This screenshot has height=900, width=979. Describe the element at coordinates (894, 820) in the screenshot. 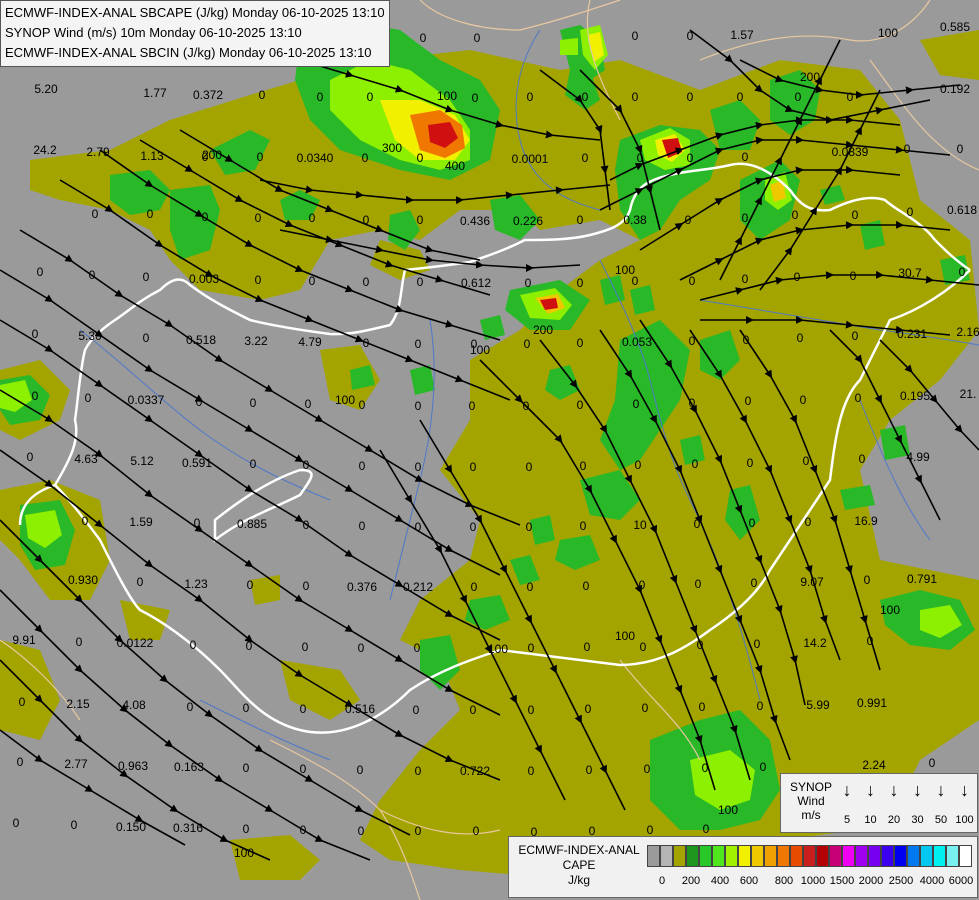

I see `synop-speed-label: 20` at that location.